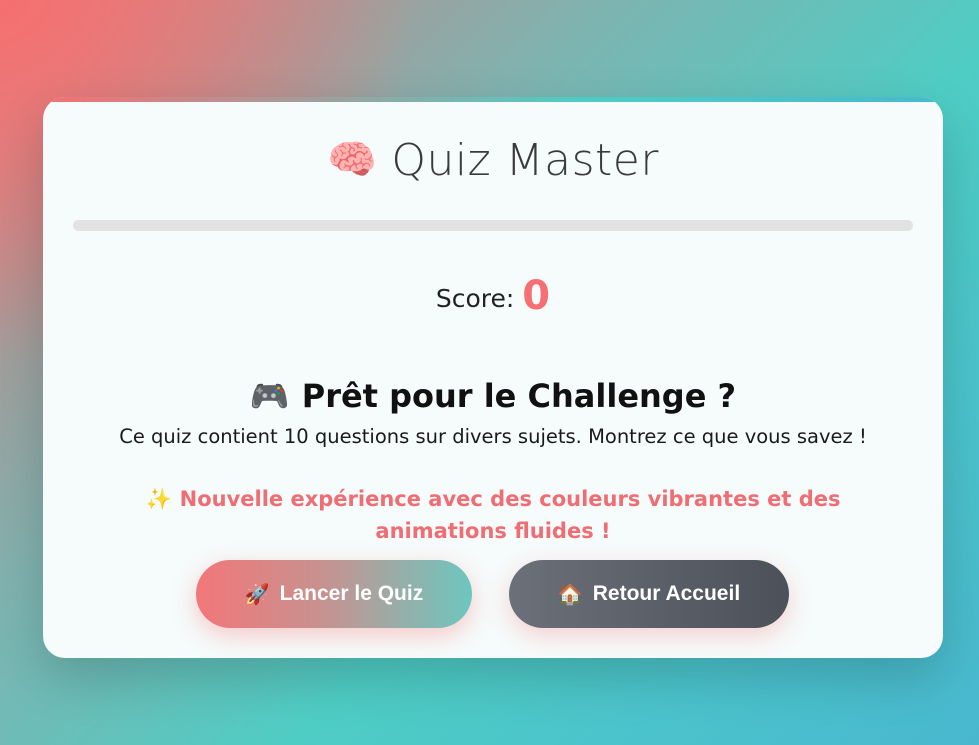 This screenshot has height=745, width=979. I want to click on challenge-title: Prêt pour le Challenge ?, so click(519, 396).